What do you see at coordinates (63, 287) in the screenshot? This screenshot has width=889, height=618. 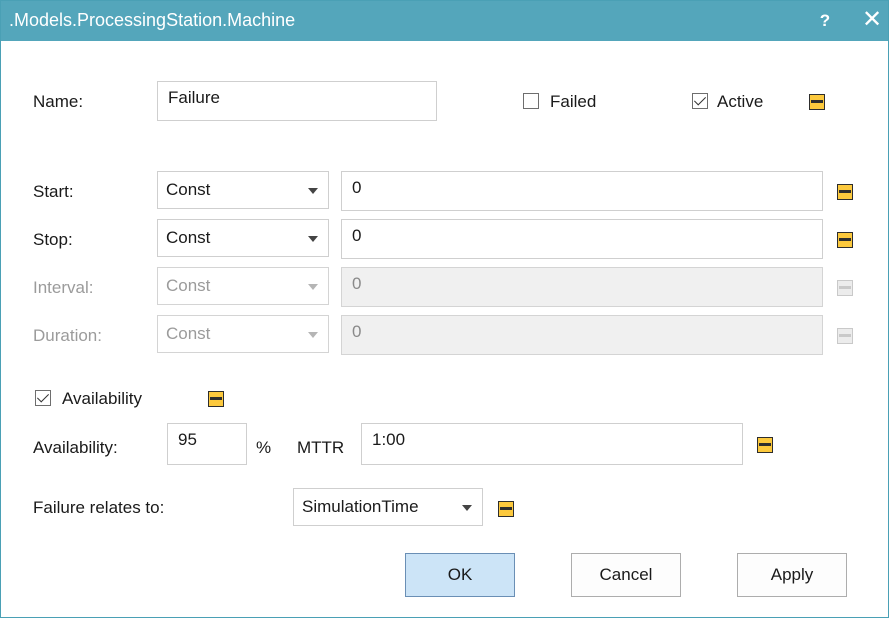 I see `interval-label: Interval:` at bounding box center [63, 287].